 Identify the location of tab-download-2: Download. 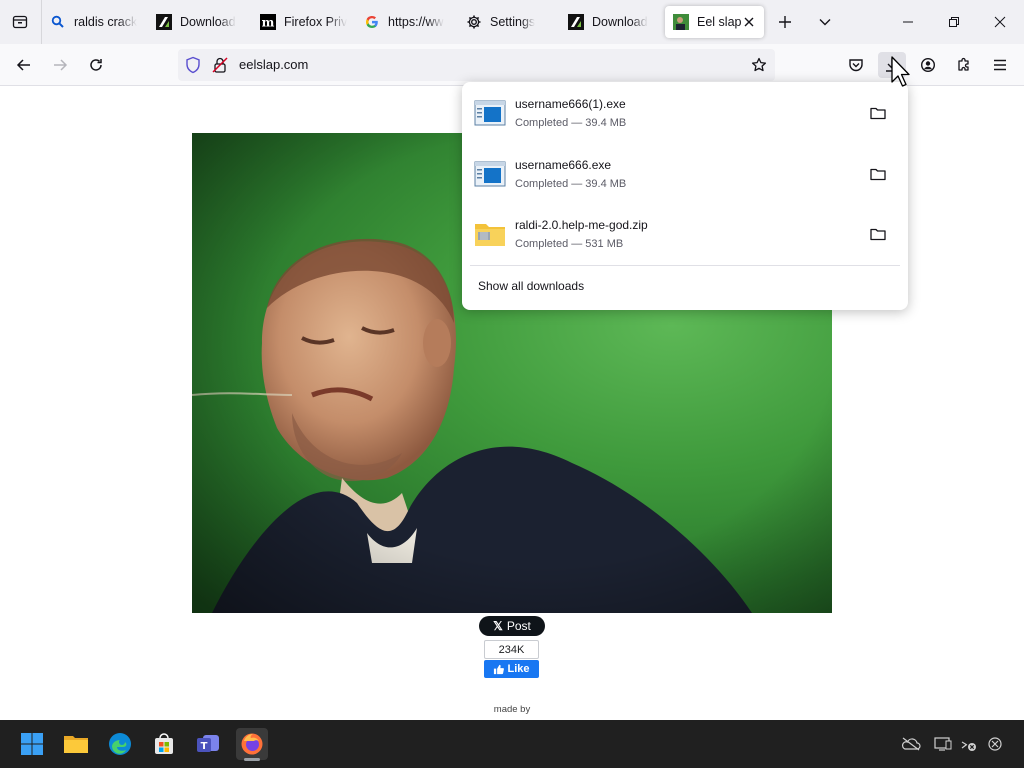
(614, 22).